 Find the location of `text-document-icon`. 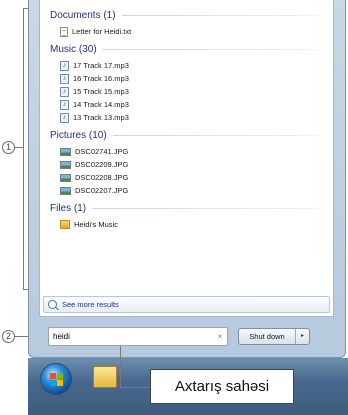

text-document-icon is located at coordinates (64, 31).